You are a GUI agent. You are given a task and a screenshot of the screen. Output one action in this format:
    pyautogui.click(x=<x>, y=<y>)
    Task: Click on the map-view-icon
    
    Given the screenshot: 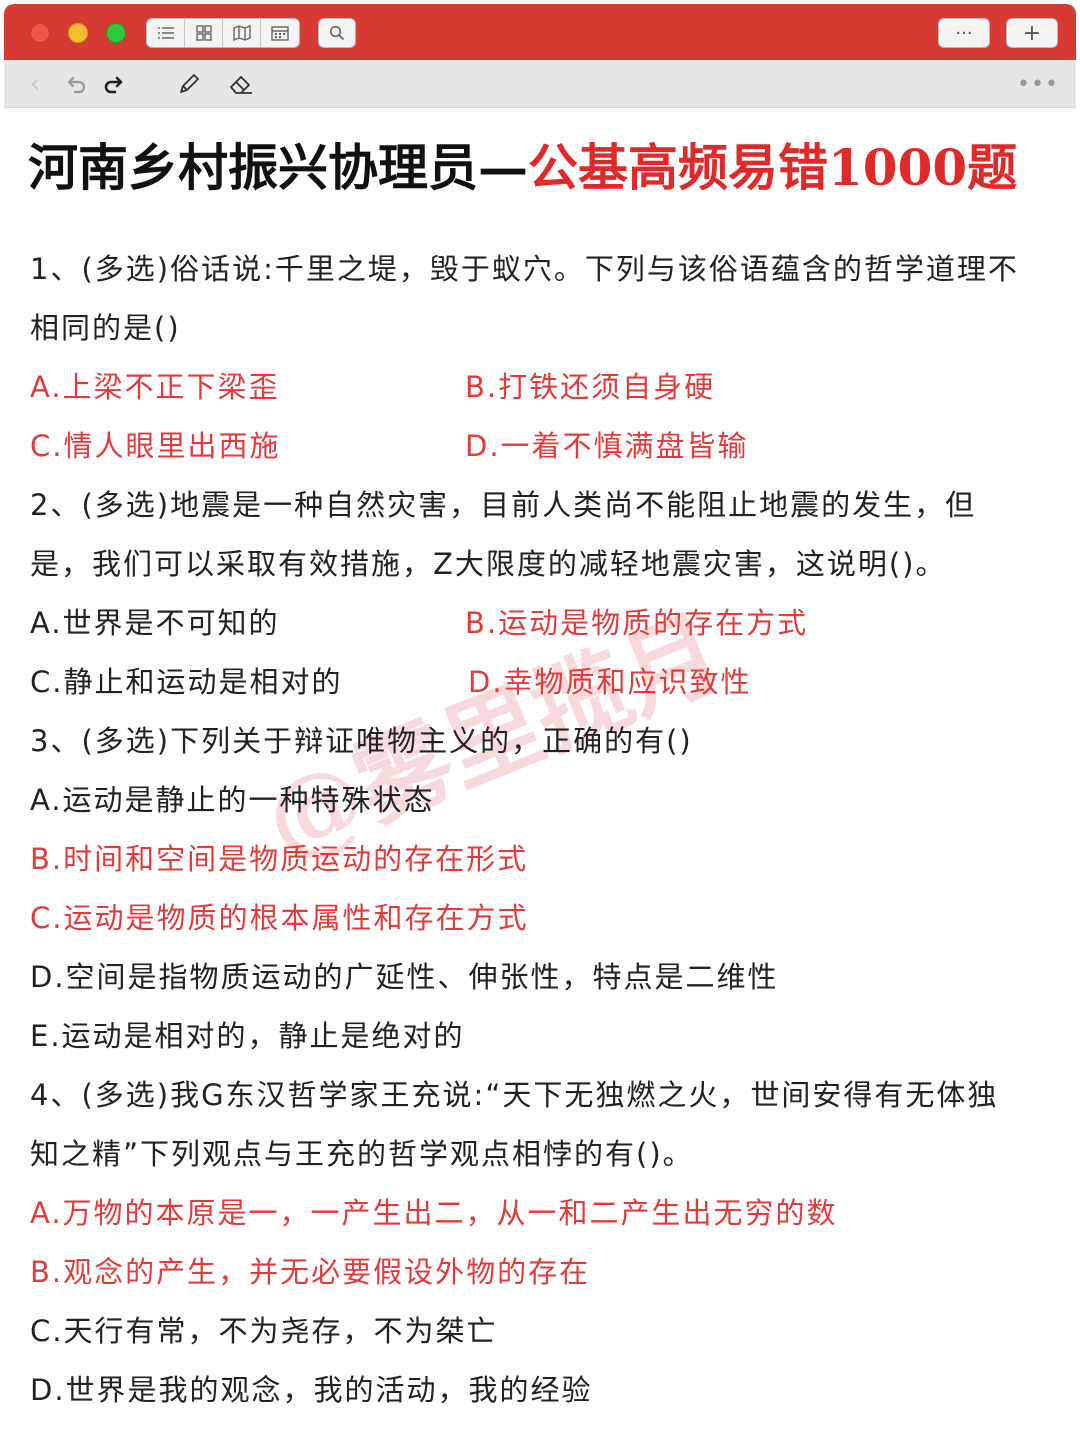 What is the action you would take?
    pyautogui.click(x=242, y=33)
    